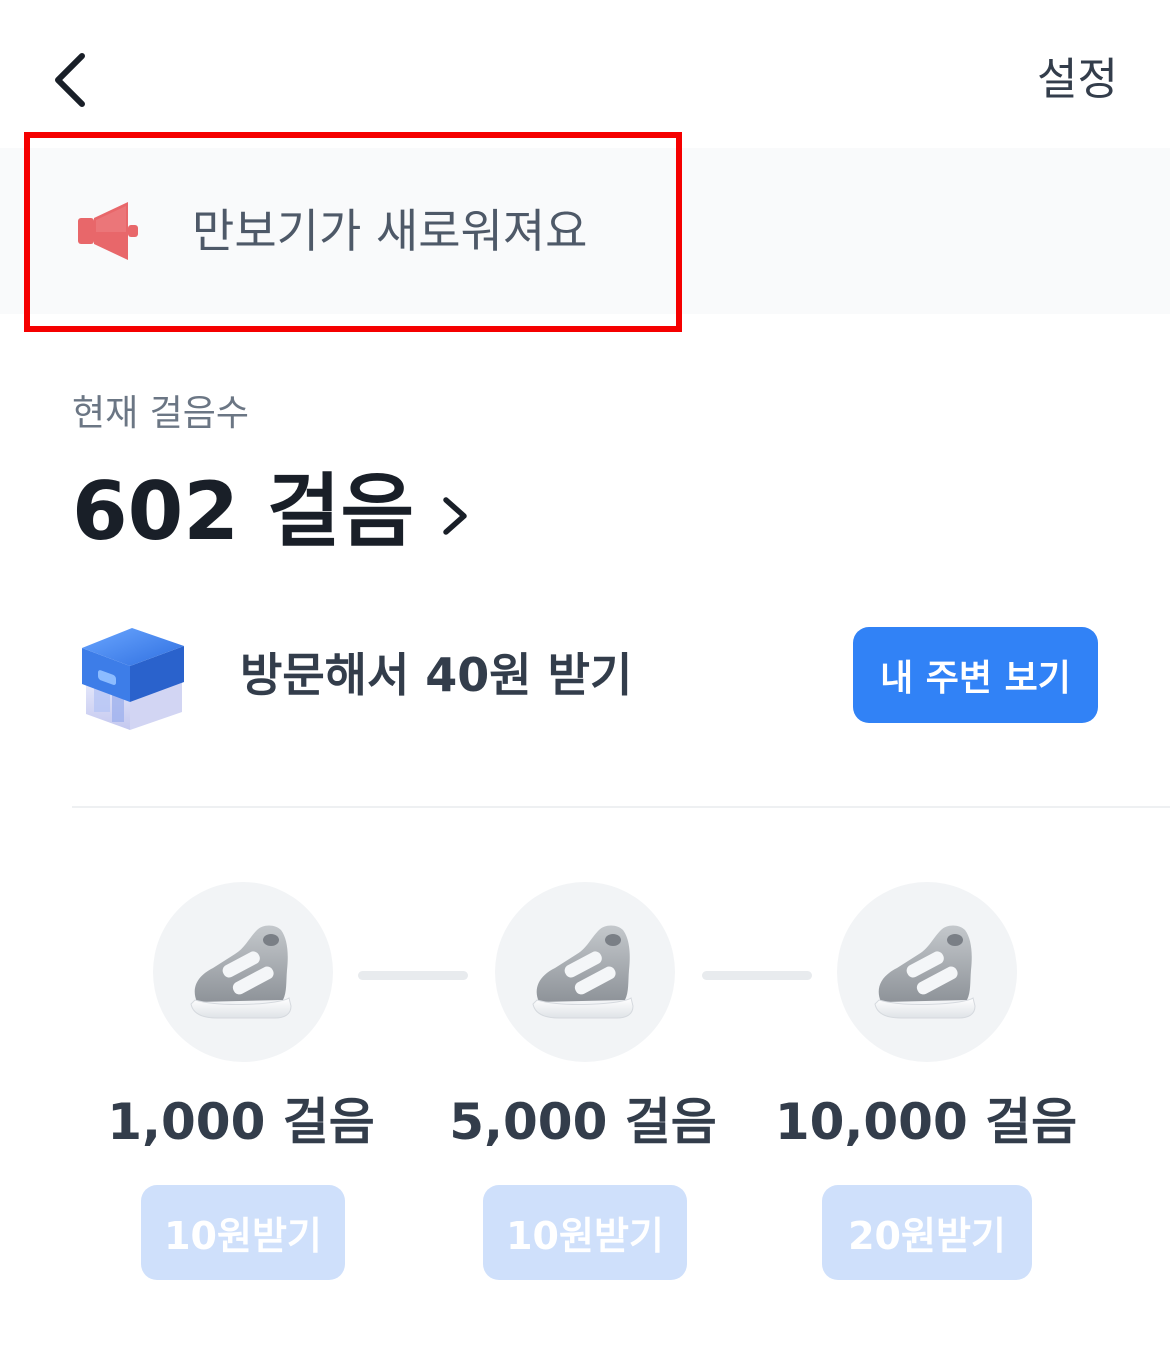  Describe the element at coordinates (455, 516) in the screenshot. I see `chevron-right-icon` at that location.